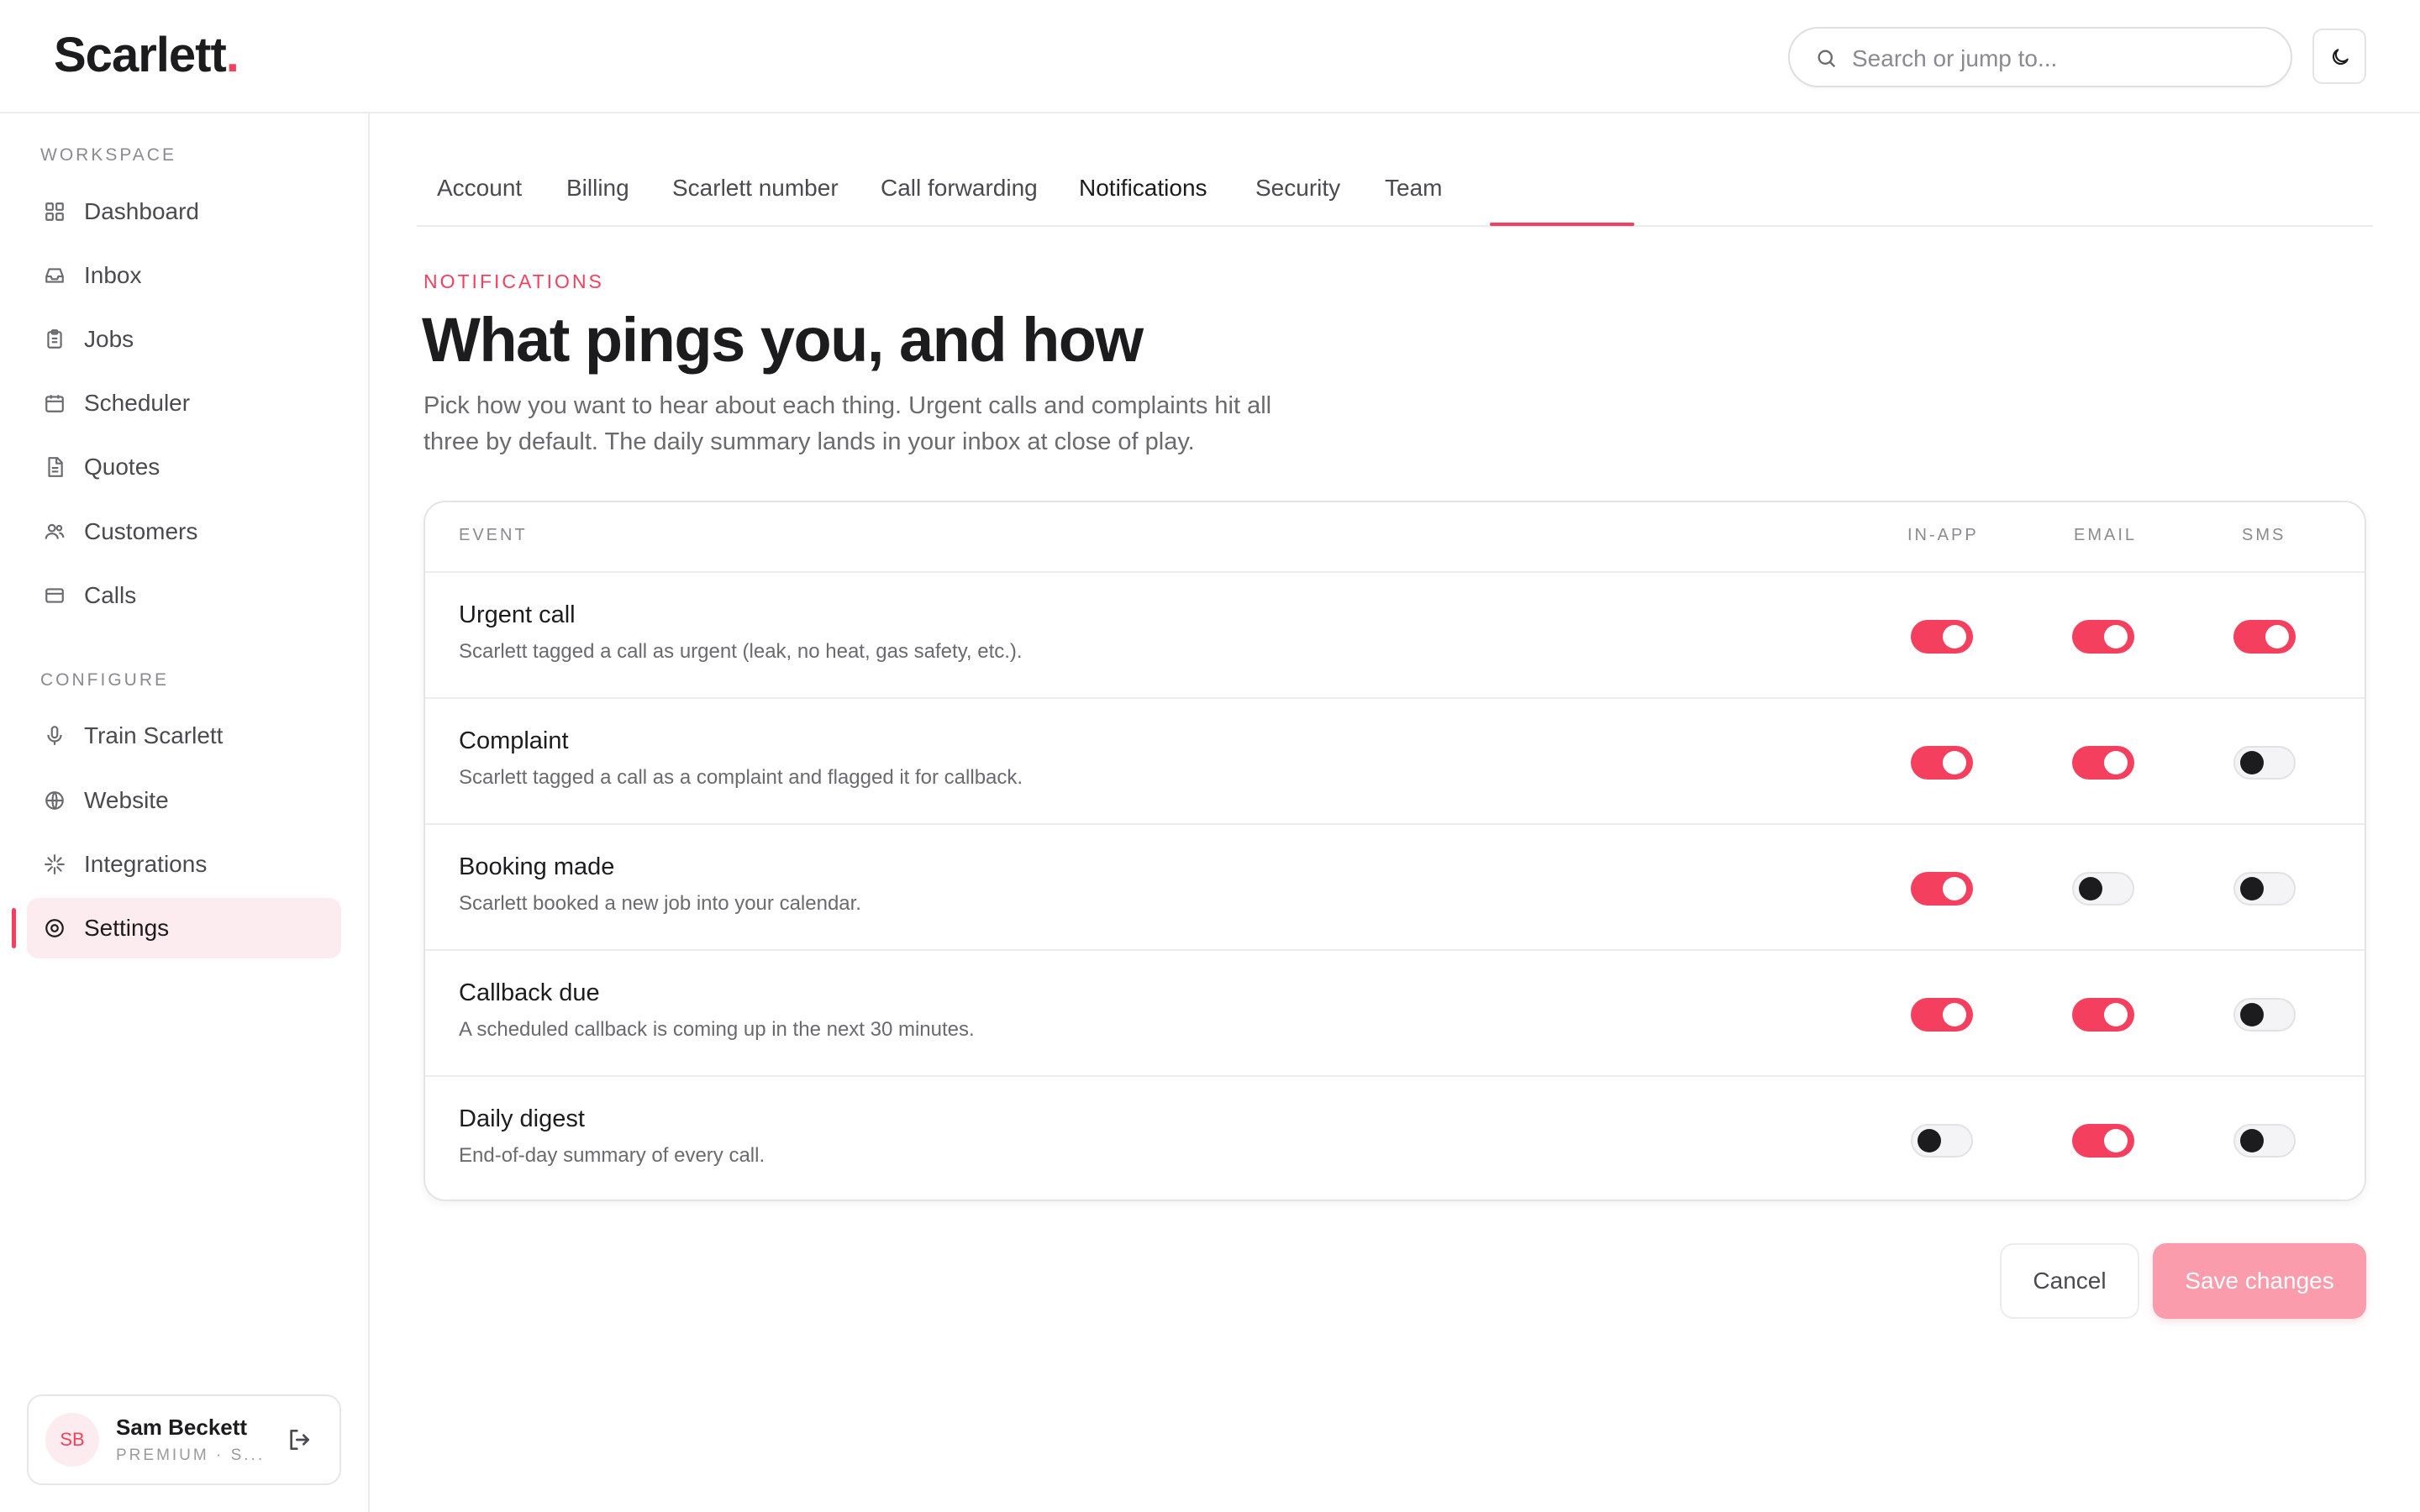 The width and height of the screenshot is (2420, 1512). What do you see at coordinates (184, 339) in the screenshot?
I see `sidebar-item-jobs: Jobs` at bounding box center [184, 339].